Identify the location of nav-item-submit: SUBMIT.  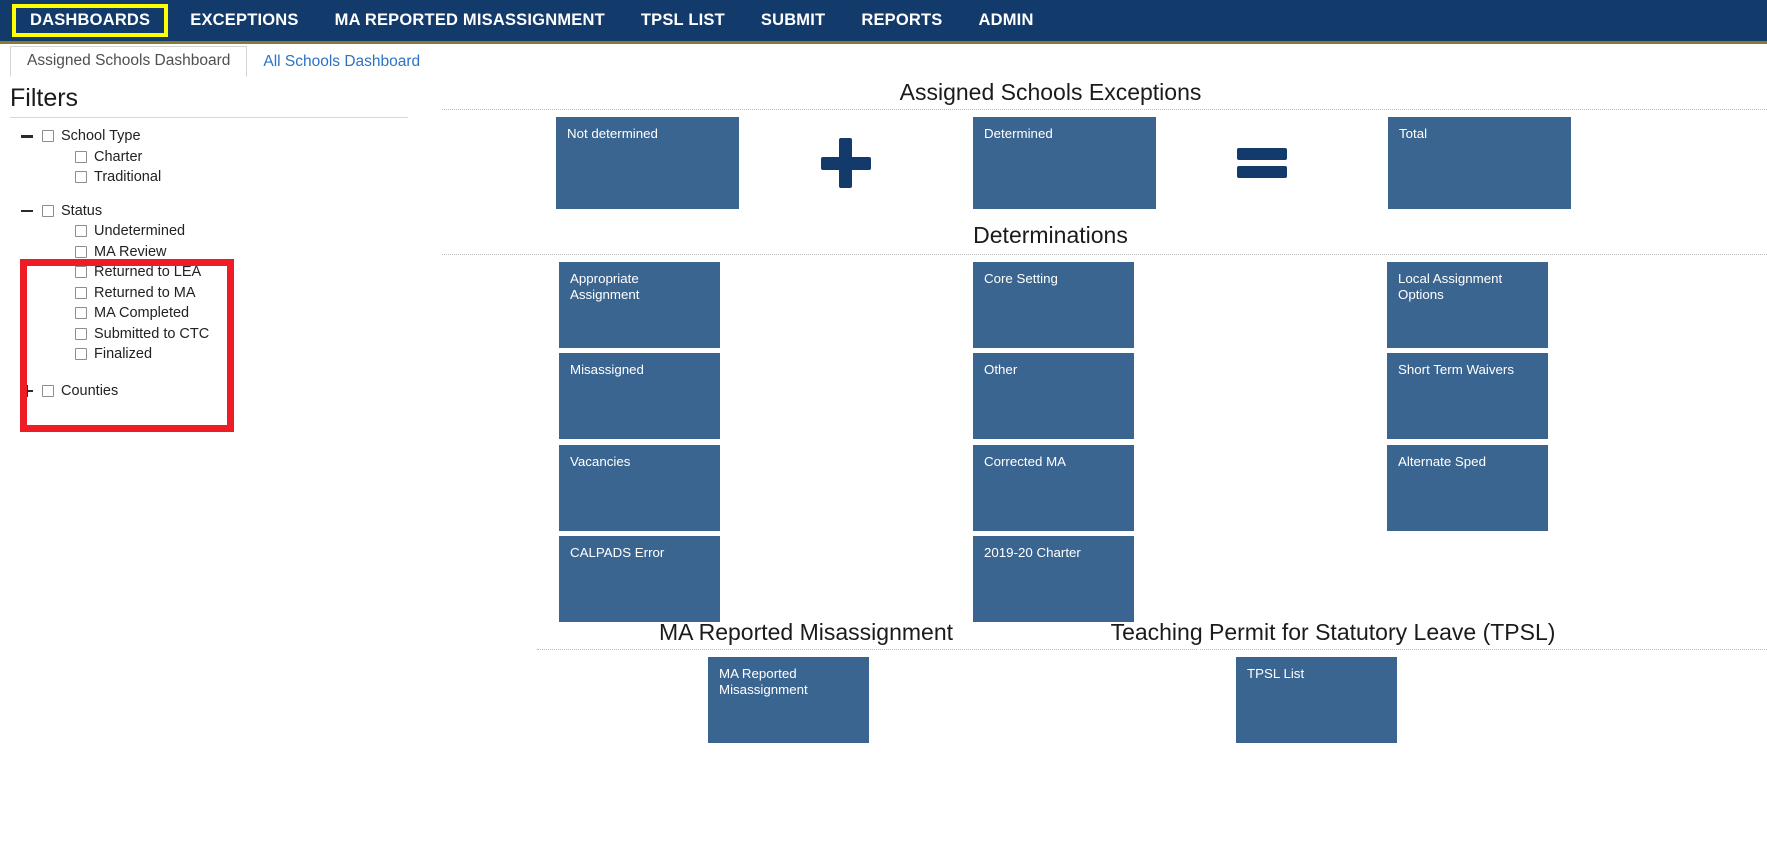
(793, 20).